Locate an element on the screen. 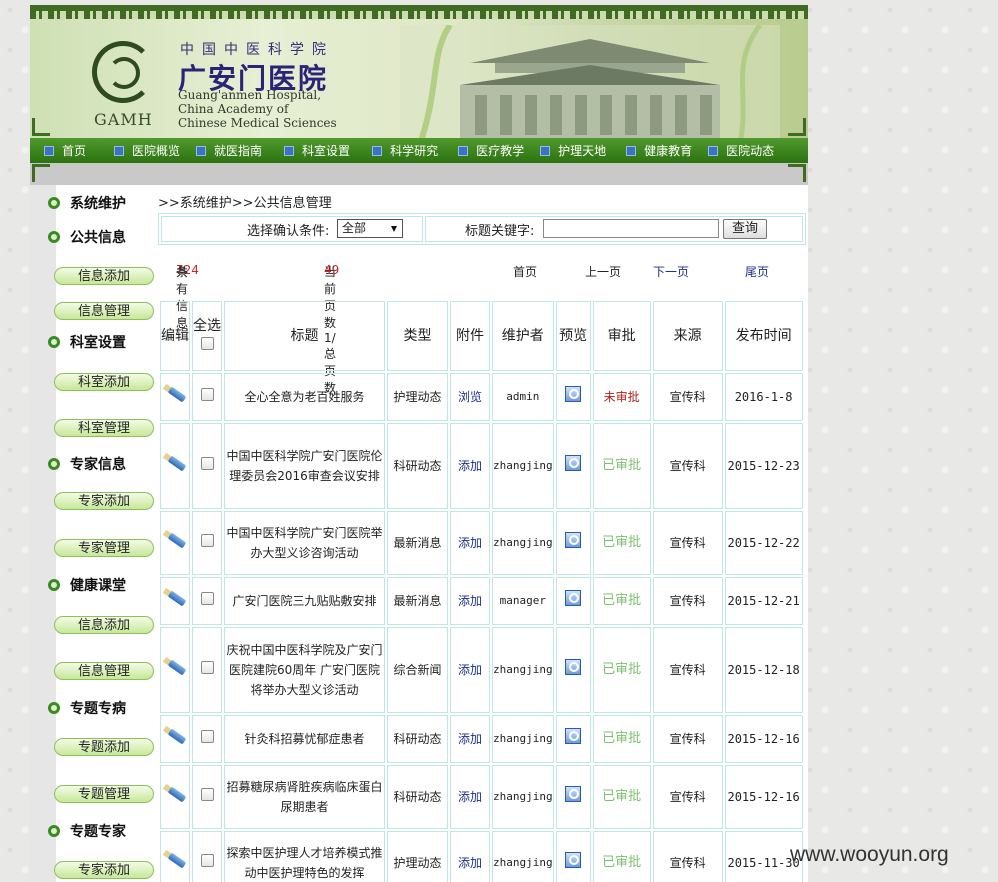 The height and width of the screenshot is (882, 998). sidebar-button-class-manage: 信息管理 is located at coordinates (104, 671).